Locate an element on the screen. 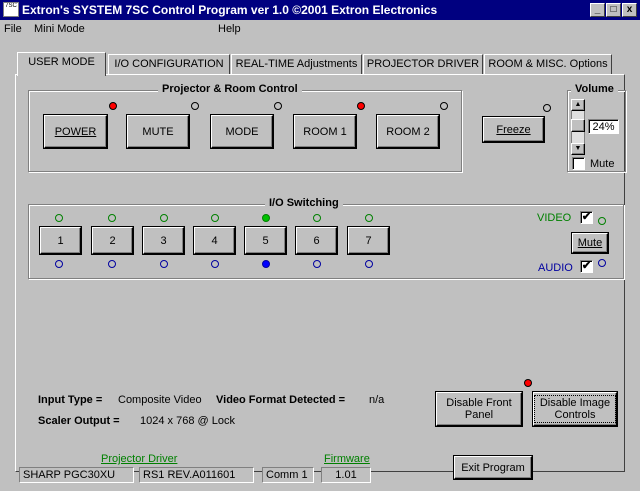 This screenshot has height=491, width=640. tab-real-time-adjustments: REAL-TIME Adjustments is located at coordinates (296, 64).